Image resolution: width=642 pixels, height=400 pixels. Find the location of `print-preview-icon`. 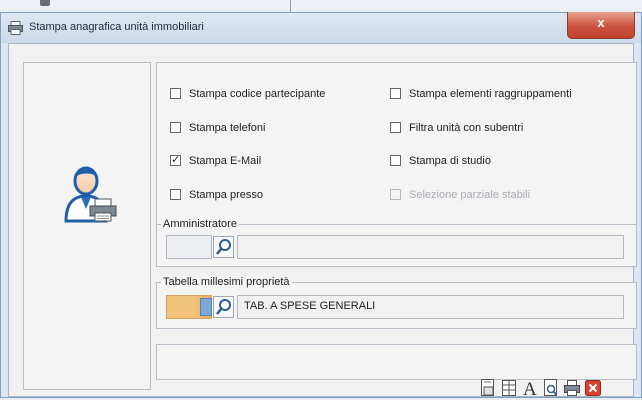

print-preview-icon is located at coordinates (551, 388).